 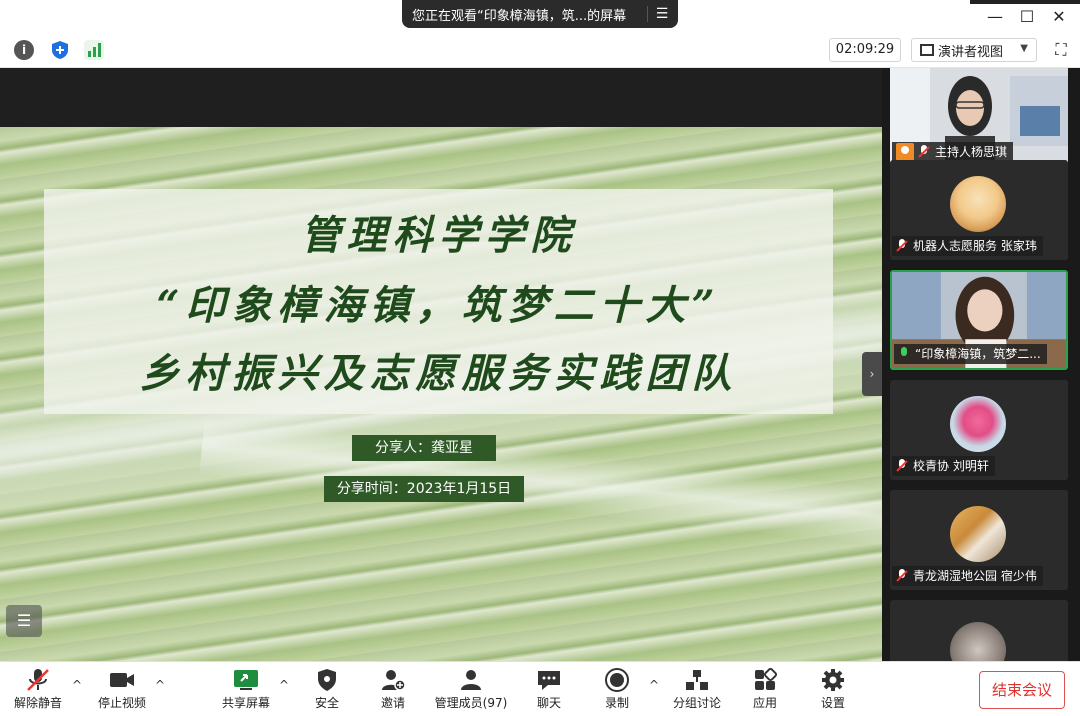 I want to click on fullscreen-icon: ⛶, so click(x=1061, y=50).